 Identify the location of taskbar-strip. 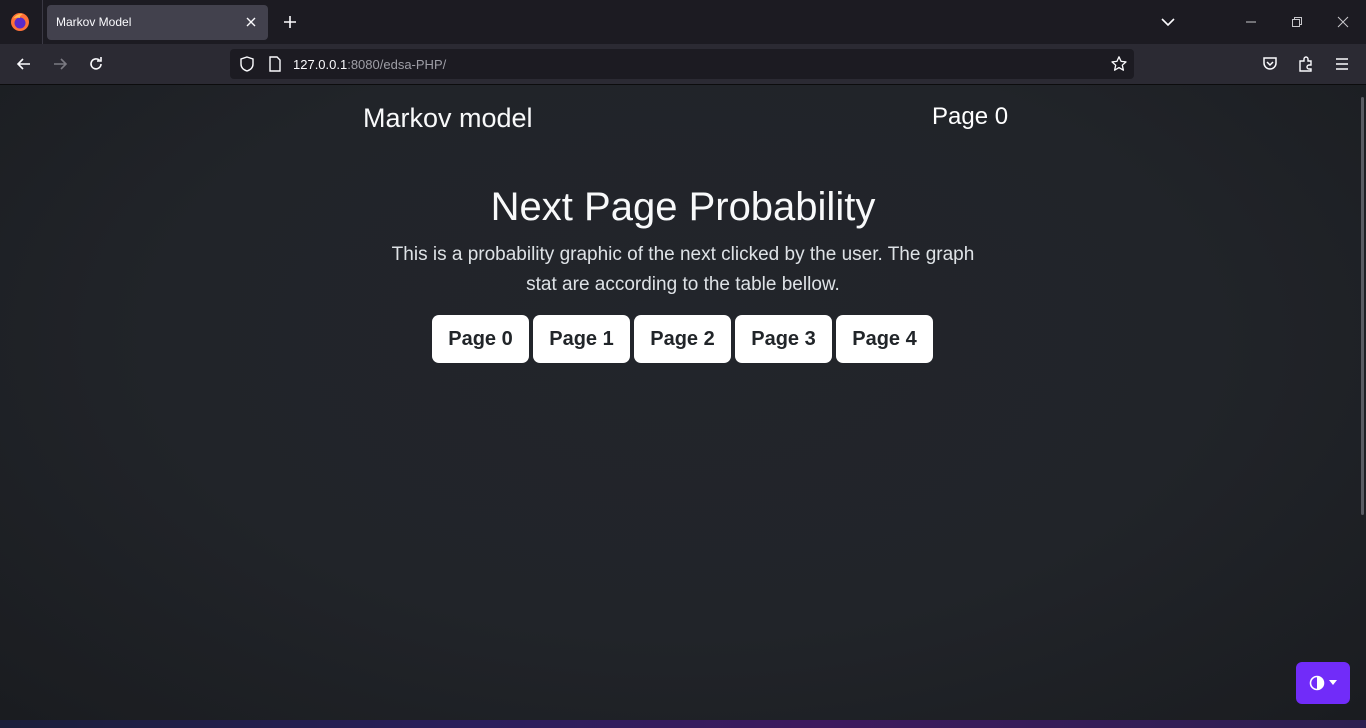
(683, 724).